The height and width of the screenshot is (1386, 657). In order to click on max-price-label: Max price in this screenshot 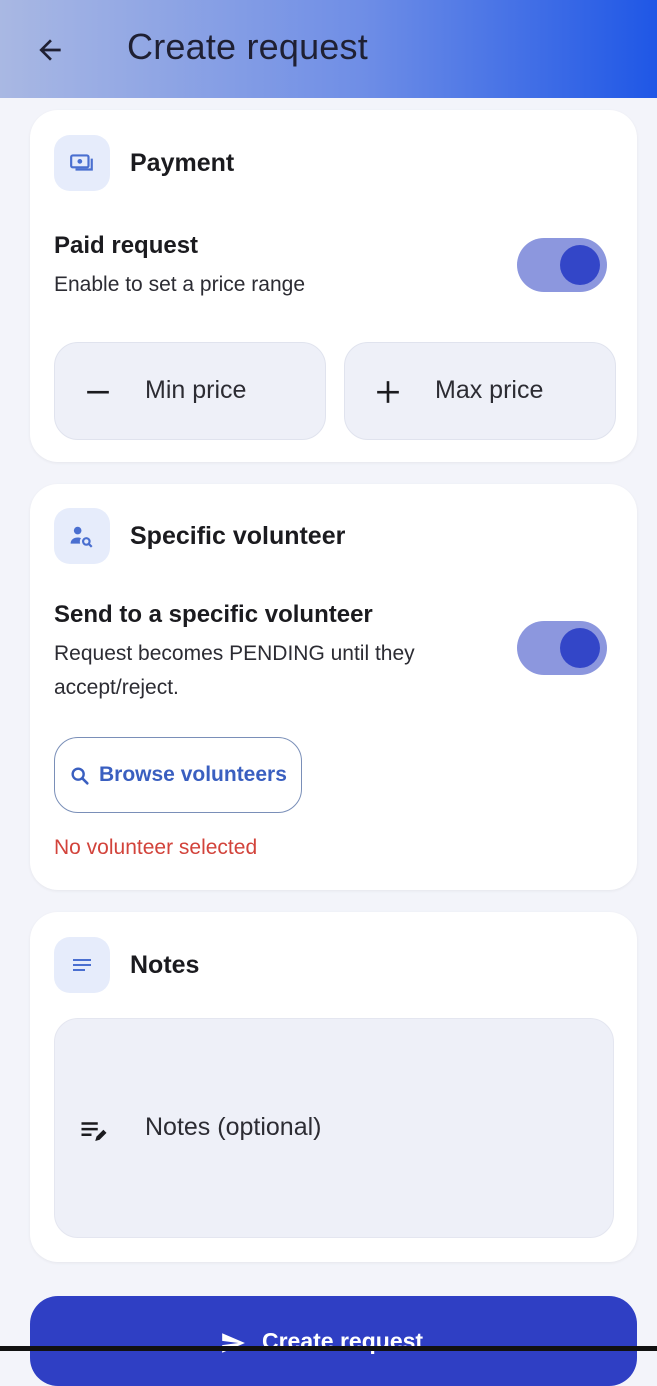, I will do `click(489, 390)`.